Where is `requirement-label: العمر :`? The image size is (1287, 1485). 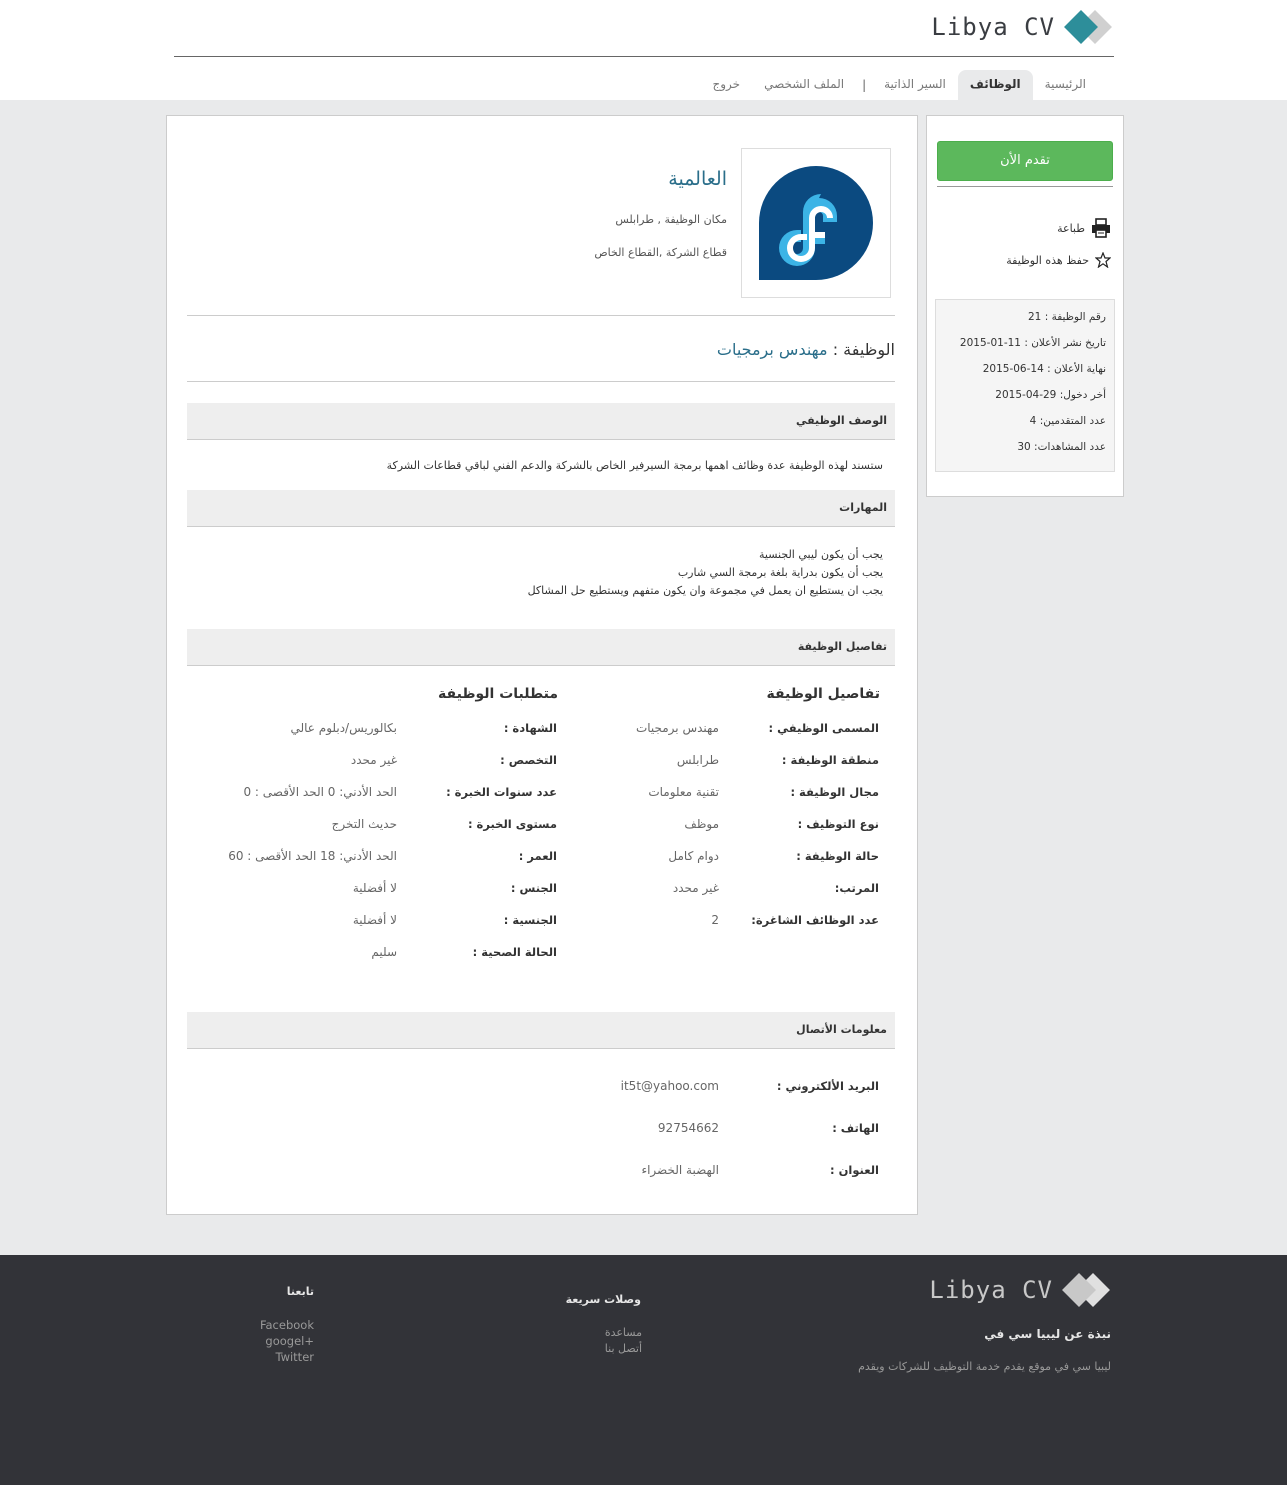
requirement-label: العمر : is located at coordinates (537, 856).